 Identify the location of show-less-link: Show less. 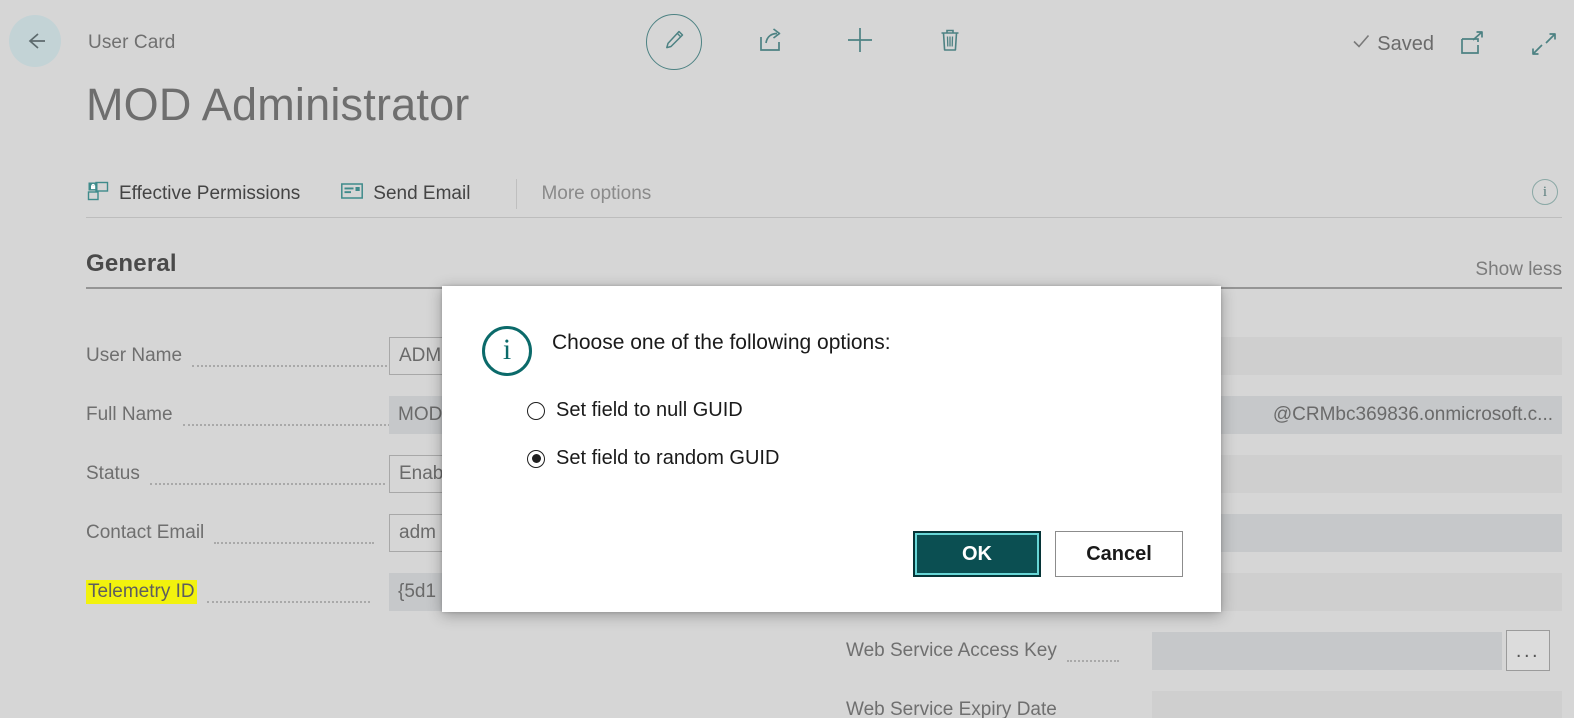
(1518, 270).